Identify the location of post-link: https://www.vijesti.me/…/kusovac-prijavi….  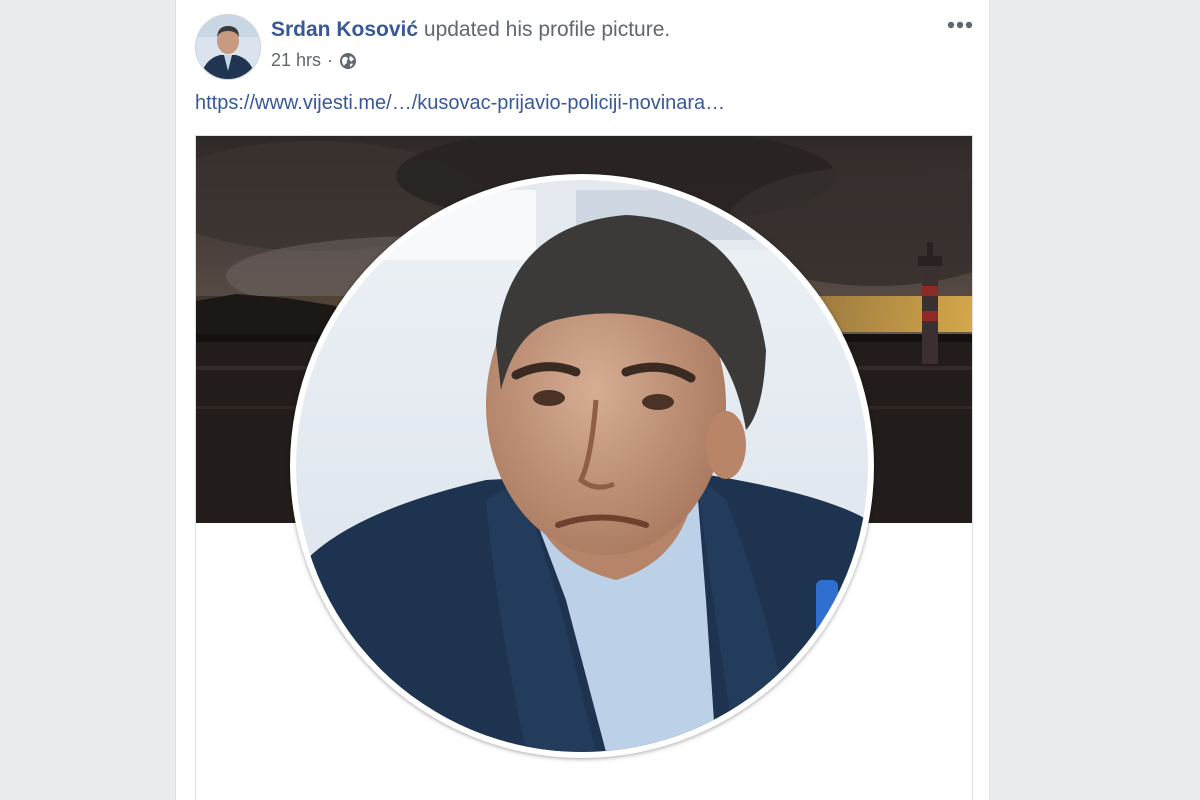
(460, 103).